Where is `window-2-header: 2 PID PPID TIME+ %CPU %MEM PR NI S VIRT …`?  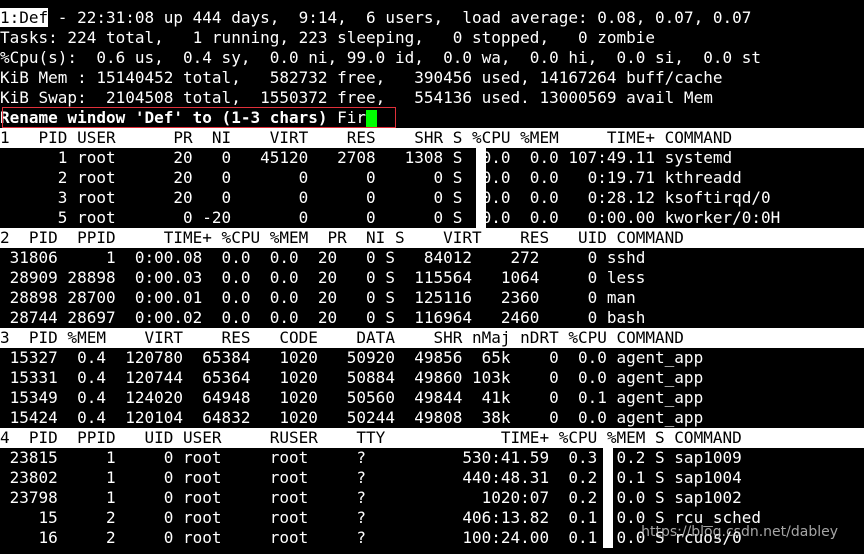
window-2-header: 2 PID PPID TIME+ %CPU %MEM PR NI S VIRT … is located at coordinates (432, 238).